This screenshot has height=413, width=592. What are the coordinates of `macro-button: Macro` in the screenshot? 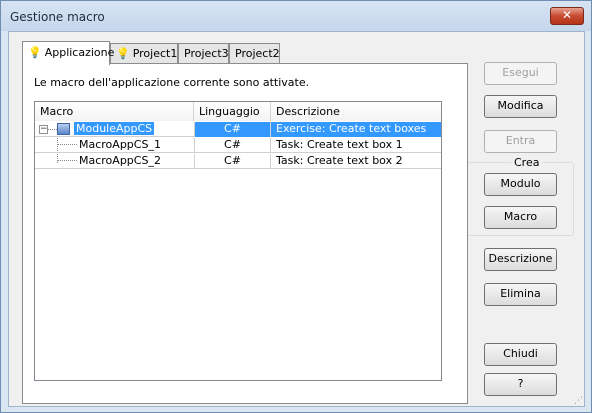 It's located at (520, 217).